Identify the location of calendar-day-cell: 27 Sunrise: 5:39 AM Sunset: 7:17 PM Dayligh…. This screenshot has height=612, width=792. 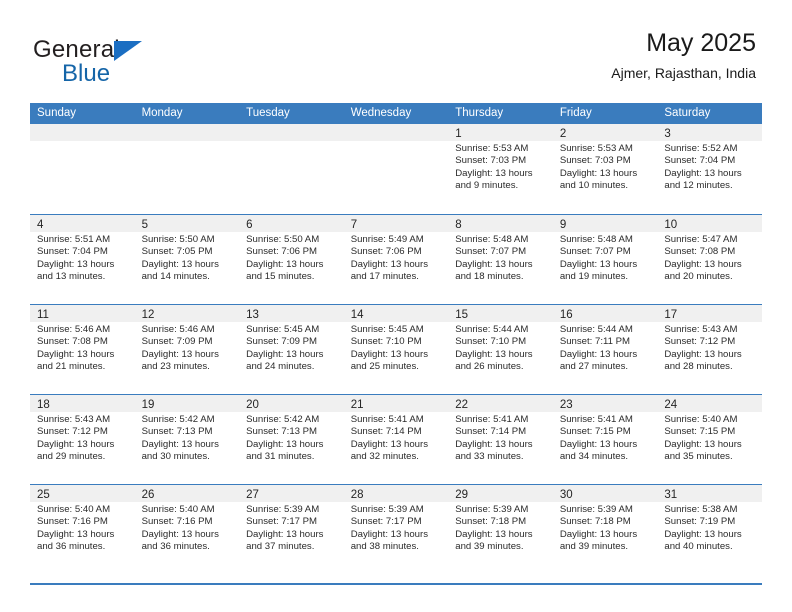
(291, 529).